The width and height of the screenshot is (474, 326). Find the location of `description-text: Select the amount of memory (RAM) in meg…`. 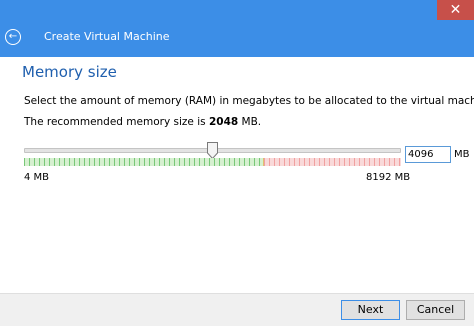

description-text: Select the amount of memory (RAM) in meg… is located at coordinates (249, 101).